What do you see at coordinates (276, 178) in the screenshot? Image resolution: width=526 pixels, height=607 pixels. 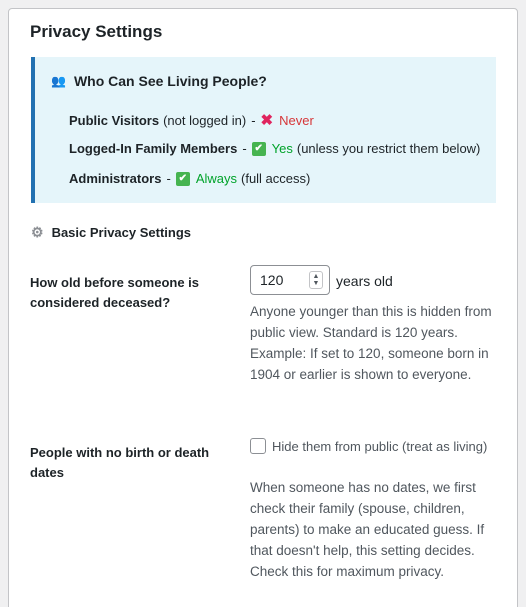 I see `info-line-extra: (full access)` at bounding box center [276, 178].